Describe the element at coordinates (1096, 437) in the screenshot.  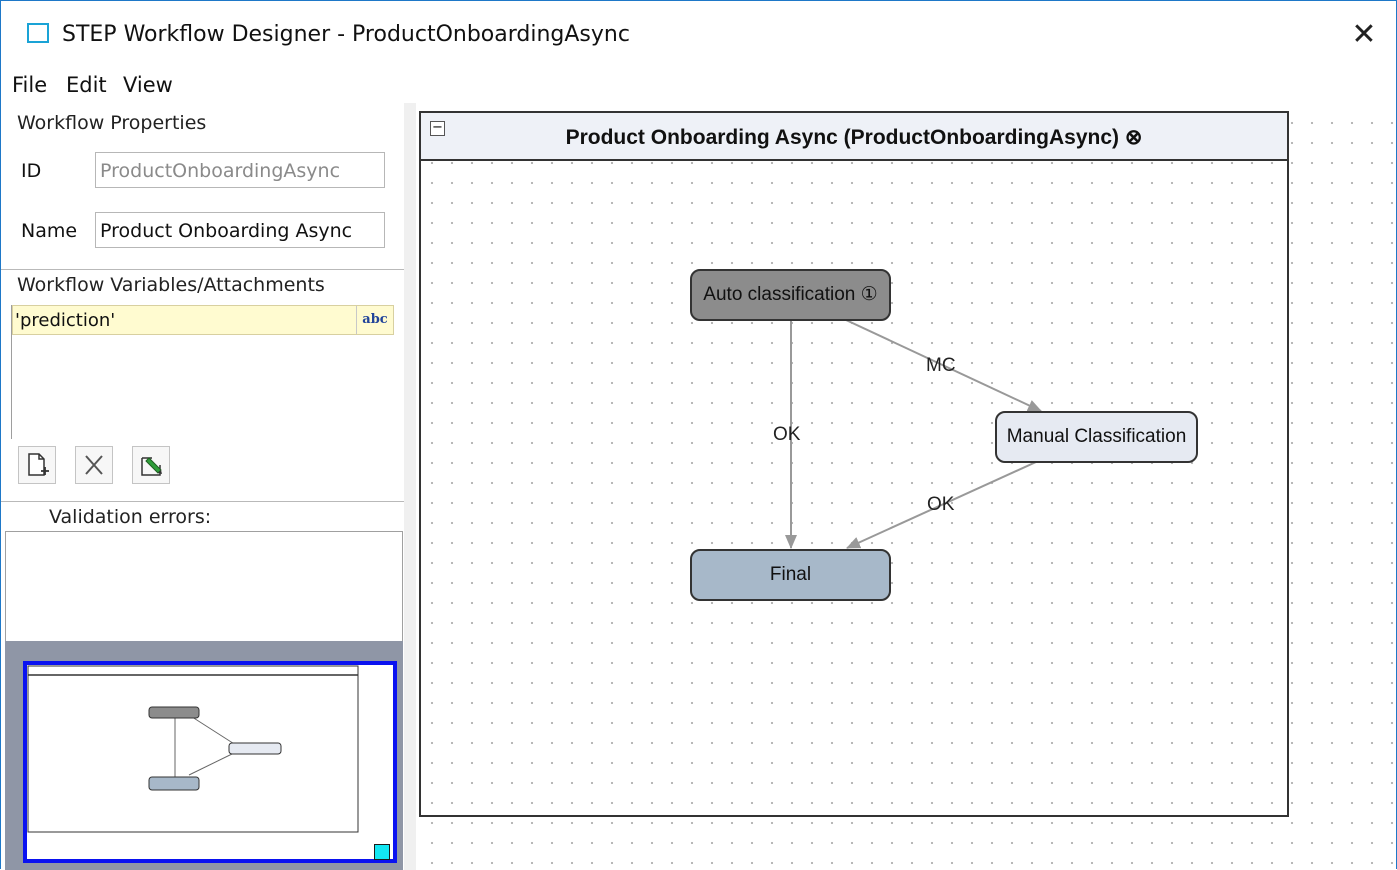
I see `node-manual-classification: Manual Classification` at that location.